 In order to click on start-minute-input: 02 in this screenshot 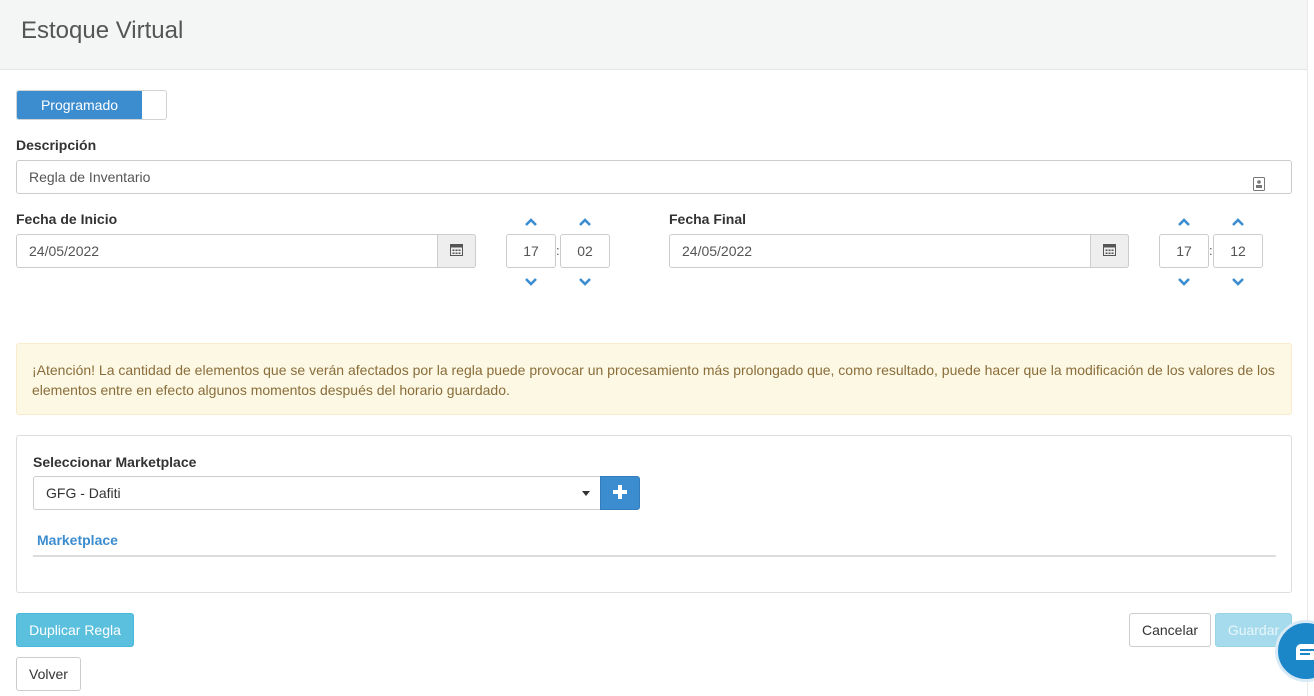, I will do `click(585, 251)`.